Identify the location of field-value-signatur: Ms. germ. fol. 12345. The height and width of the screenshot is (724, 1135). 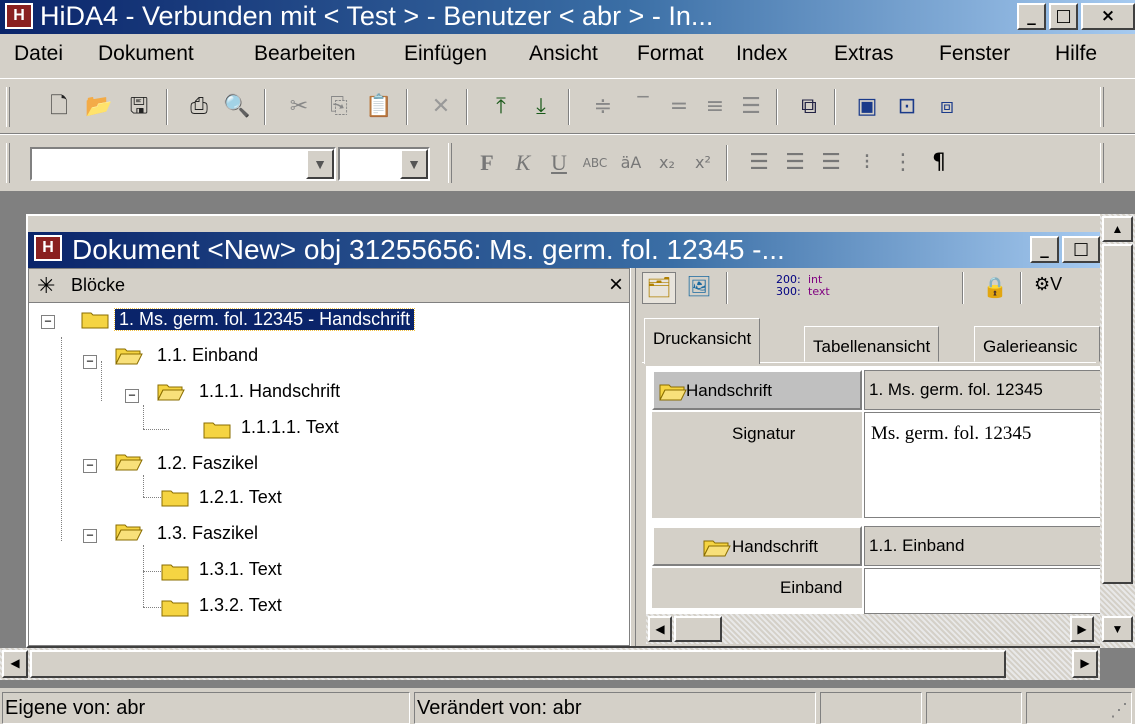
(982, 465).